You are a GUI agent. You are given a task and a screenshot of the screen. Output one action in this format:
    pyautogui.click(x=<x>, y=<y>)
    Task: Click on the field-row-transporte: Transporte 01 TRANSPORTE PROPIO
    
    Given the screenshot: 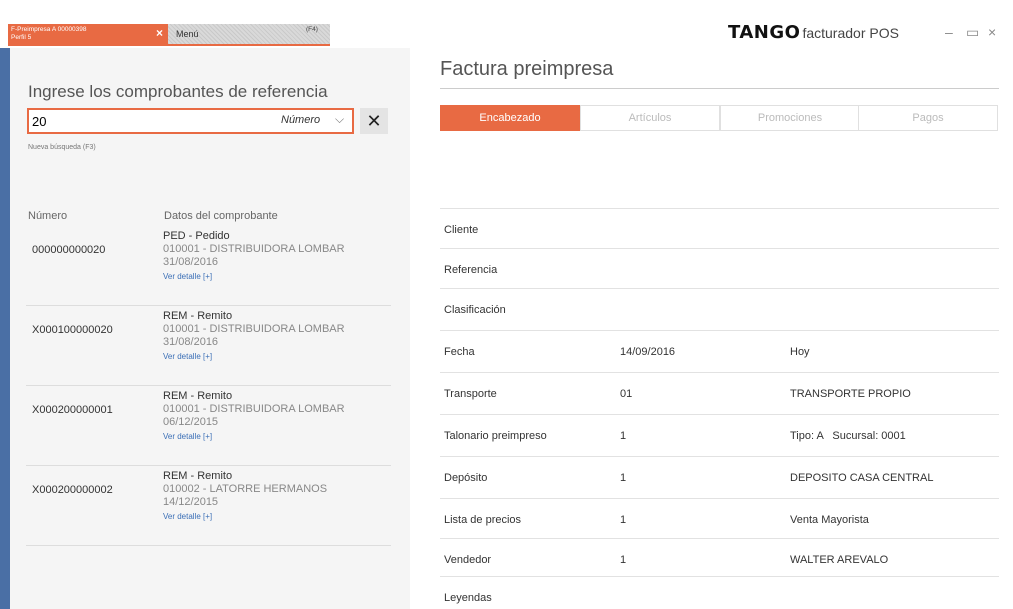 What is the action you would take?
    pyautogui.click(x=719, y=392)
    